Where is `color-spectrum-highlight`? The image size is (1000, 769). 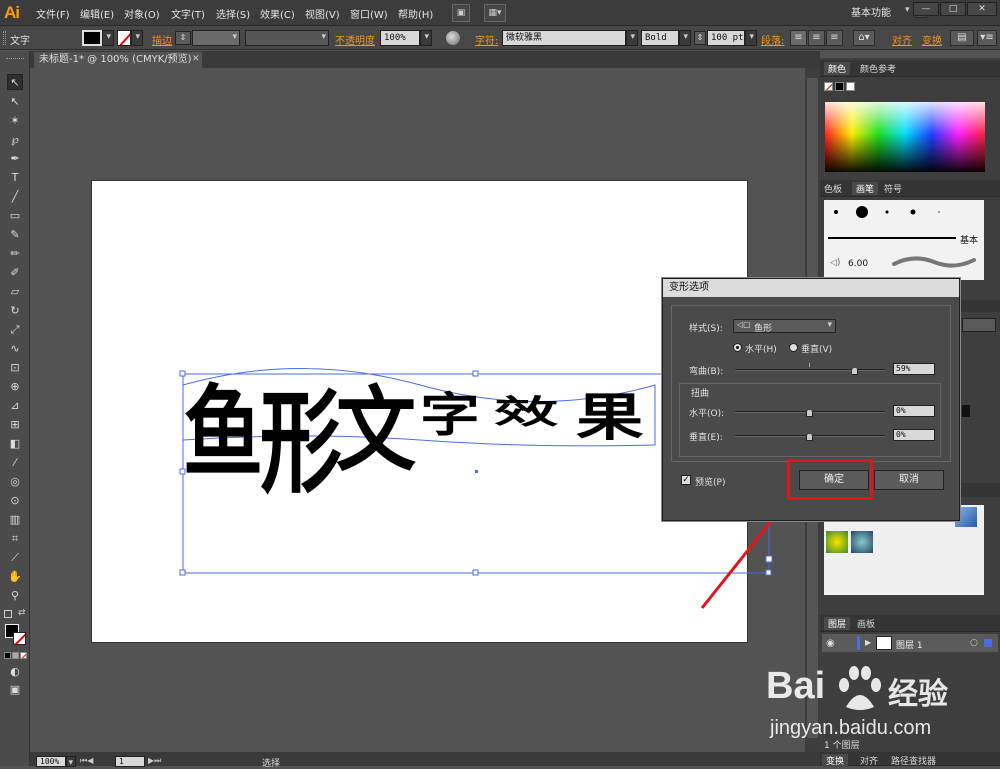 color-spectrum-highlight is located at coordinates (905, 118).